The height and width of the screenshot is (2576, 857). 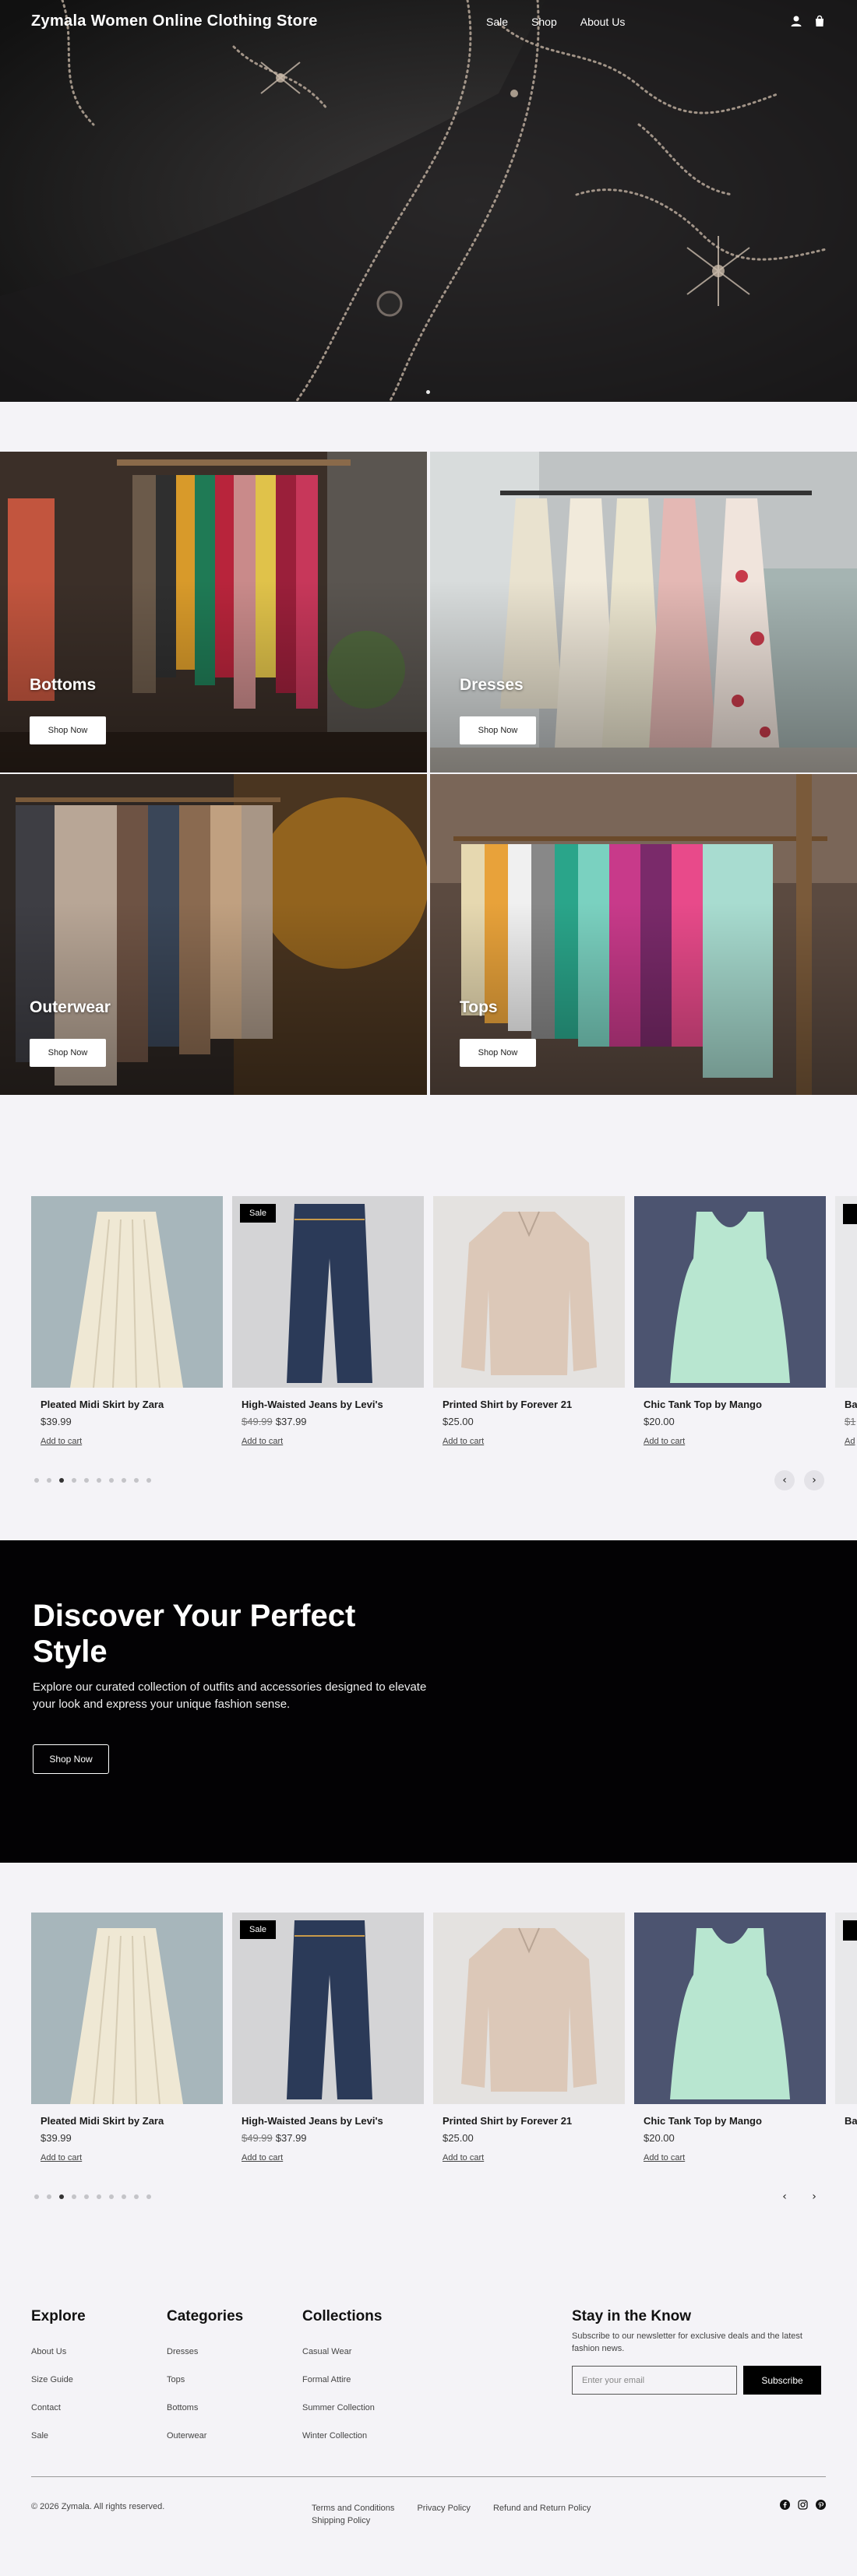 I want to click on category-outerwear: Outerwear Shop Now, so click(x=213, y=934).